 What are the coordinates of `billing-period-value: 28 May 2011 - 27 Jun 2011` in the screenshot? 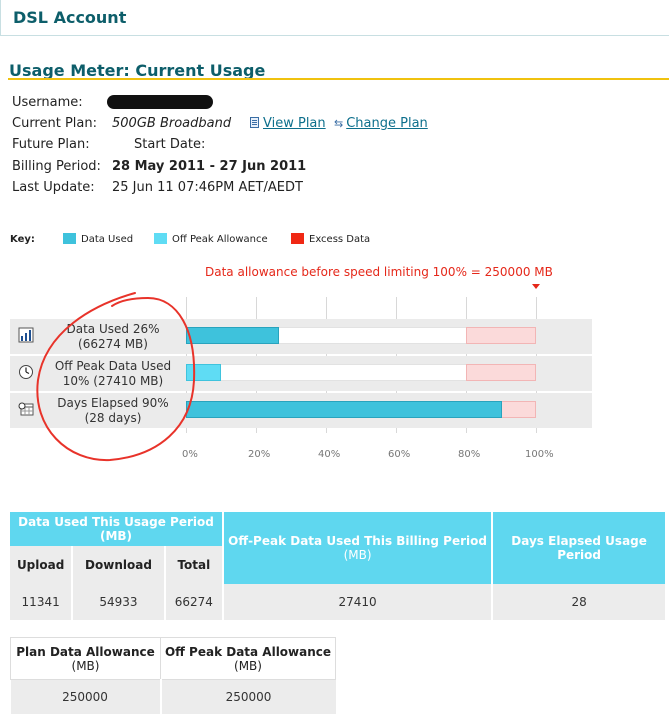 It's located at (209, 166).